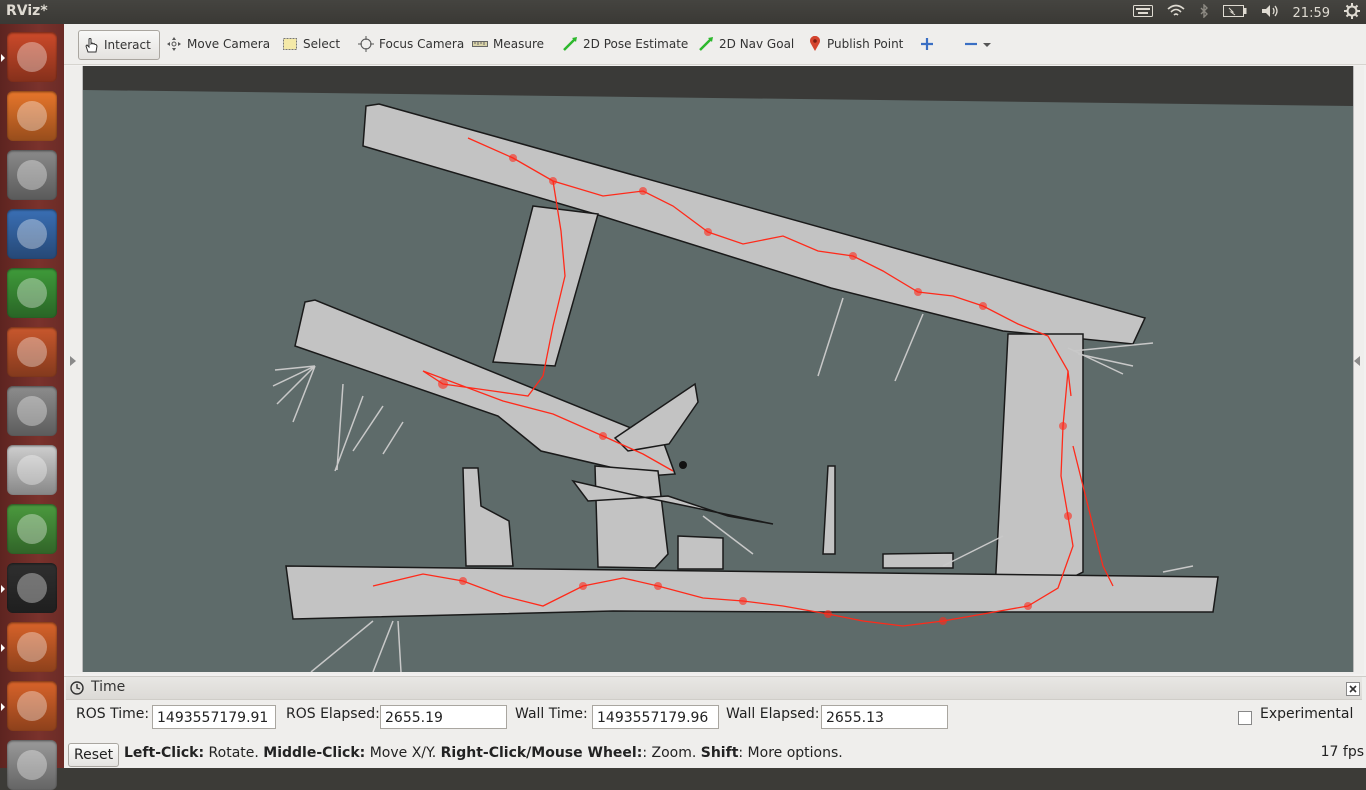 Image resolution: width=1366 pixels, height=790 pixels. What do you see at coordinates (625, 44) in the screenshot?
I see `2d-pose-estimate-tool: 2D Pose Estimate` at bounding box center [625, 44].